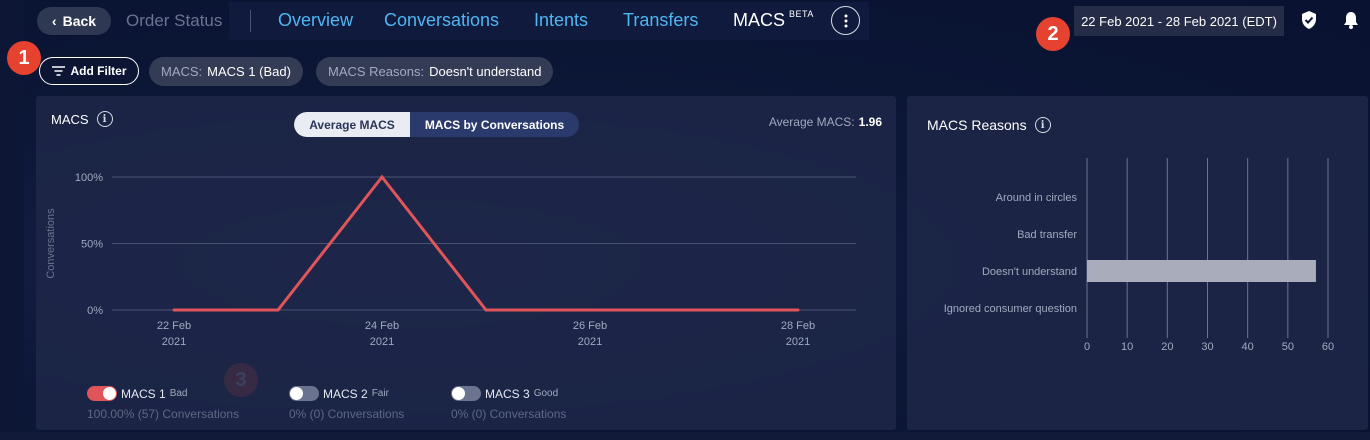 The width and height of the screenshot is (1370, 440). What do you see at coordinates (1248, 347) in the screenshot?
I see `x-tick-label: 40` at bounding box center [1248, 347].